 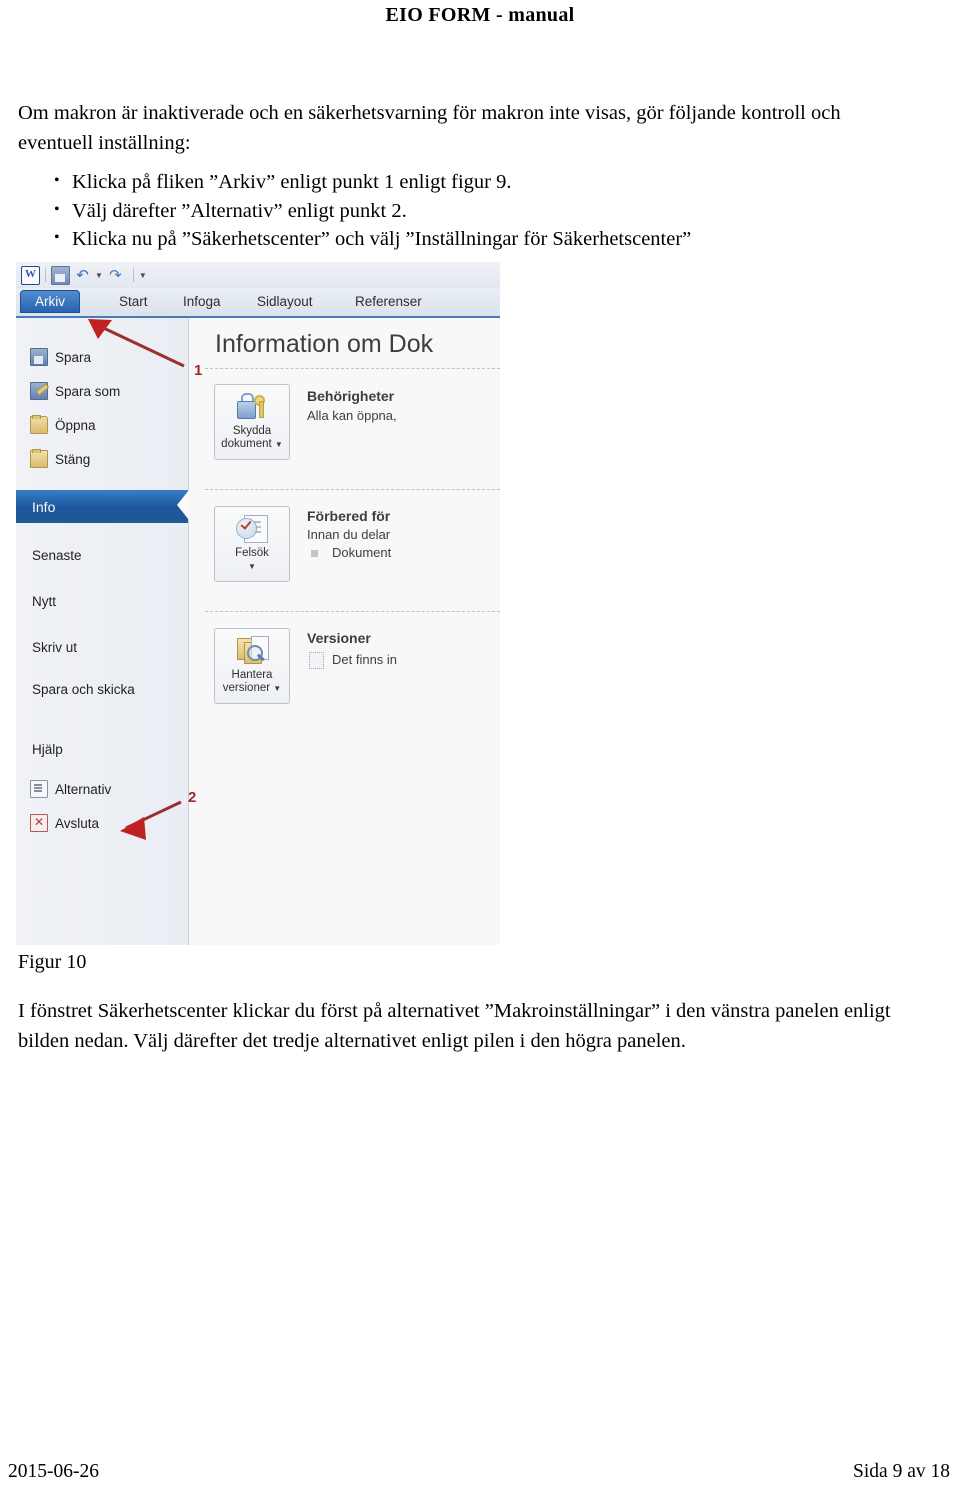 I want to click on figure-caption: Figur 10, so click(x=52, y=962).